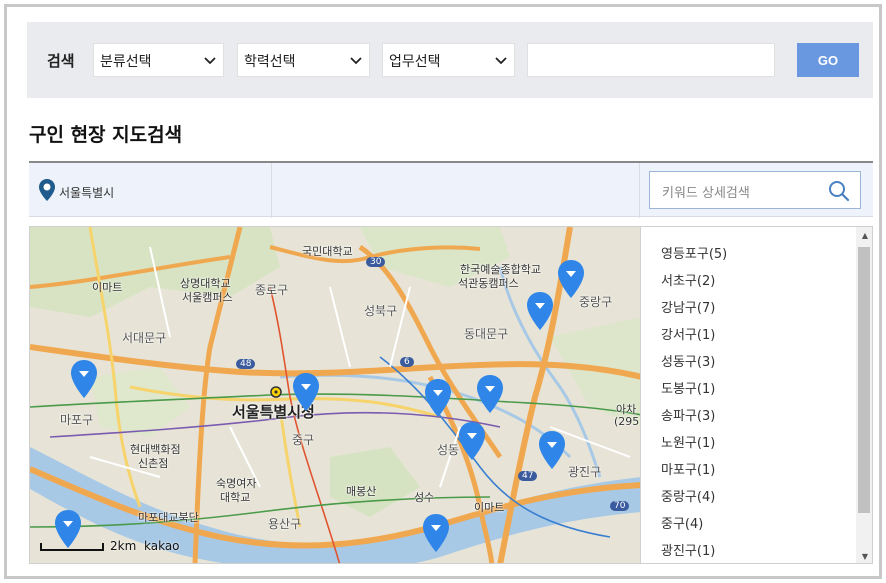  Describe the element at coordinates (381, 311) in the screenshot. I see `map-label-seongbuk: 성북구` at that location.